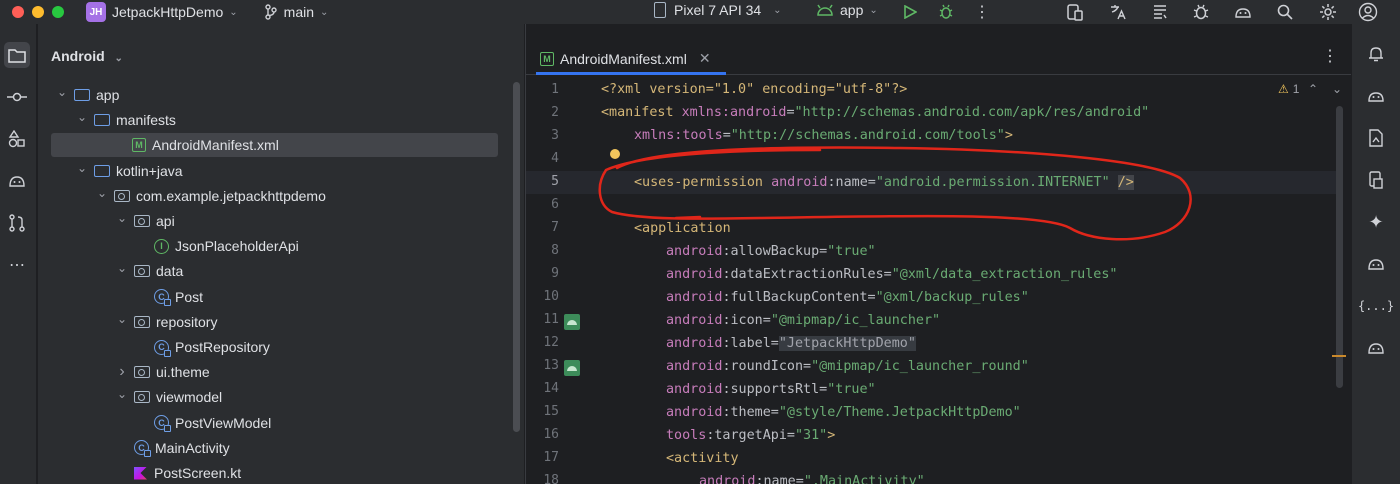 Image resolution: width=1400 pixels, height=484 pixels. I want to click on notifications-bell-icon, so click(1376, 54).